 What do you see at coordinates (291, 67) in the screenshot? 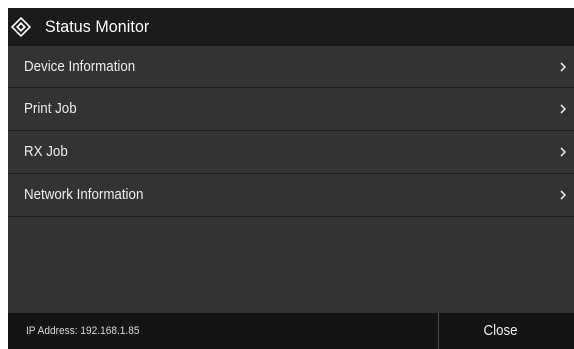
I see `menu-item-device-information: Device Information` at bounding box center [291, 67].